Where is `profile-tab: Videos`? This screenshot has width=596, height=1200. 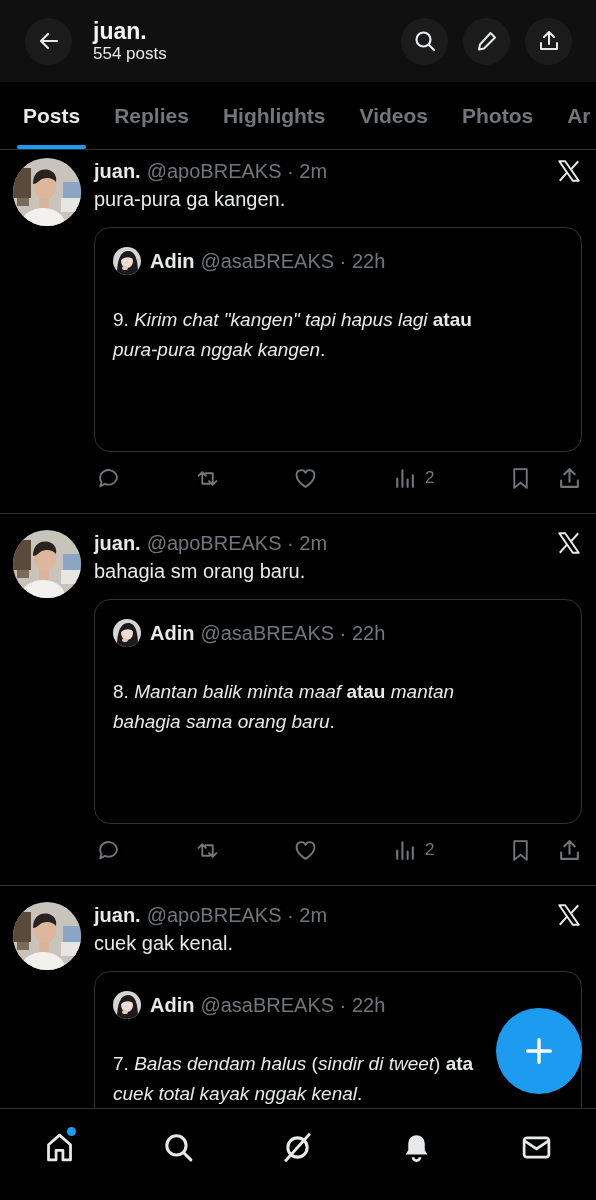
profile-tab: Videos is located at coordinates (394, 115).